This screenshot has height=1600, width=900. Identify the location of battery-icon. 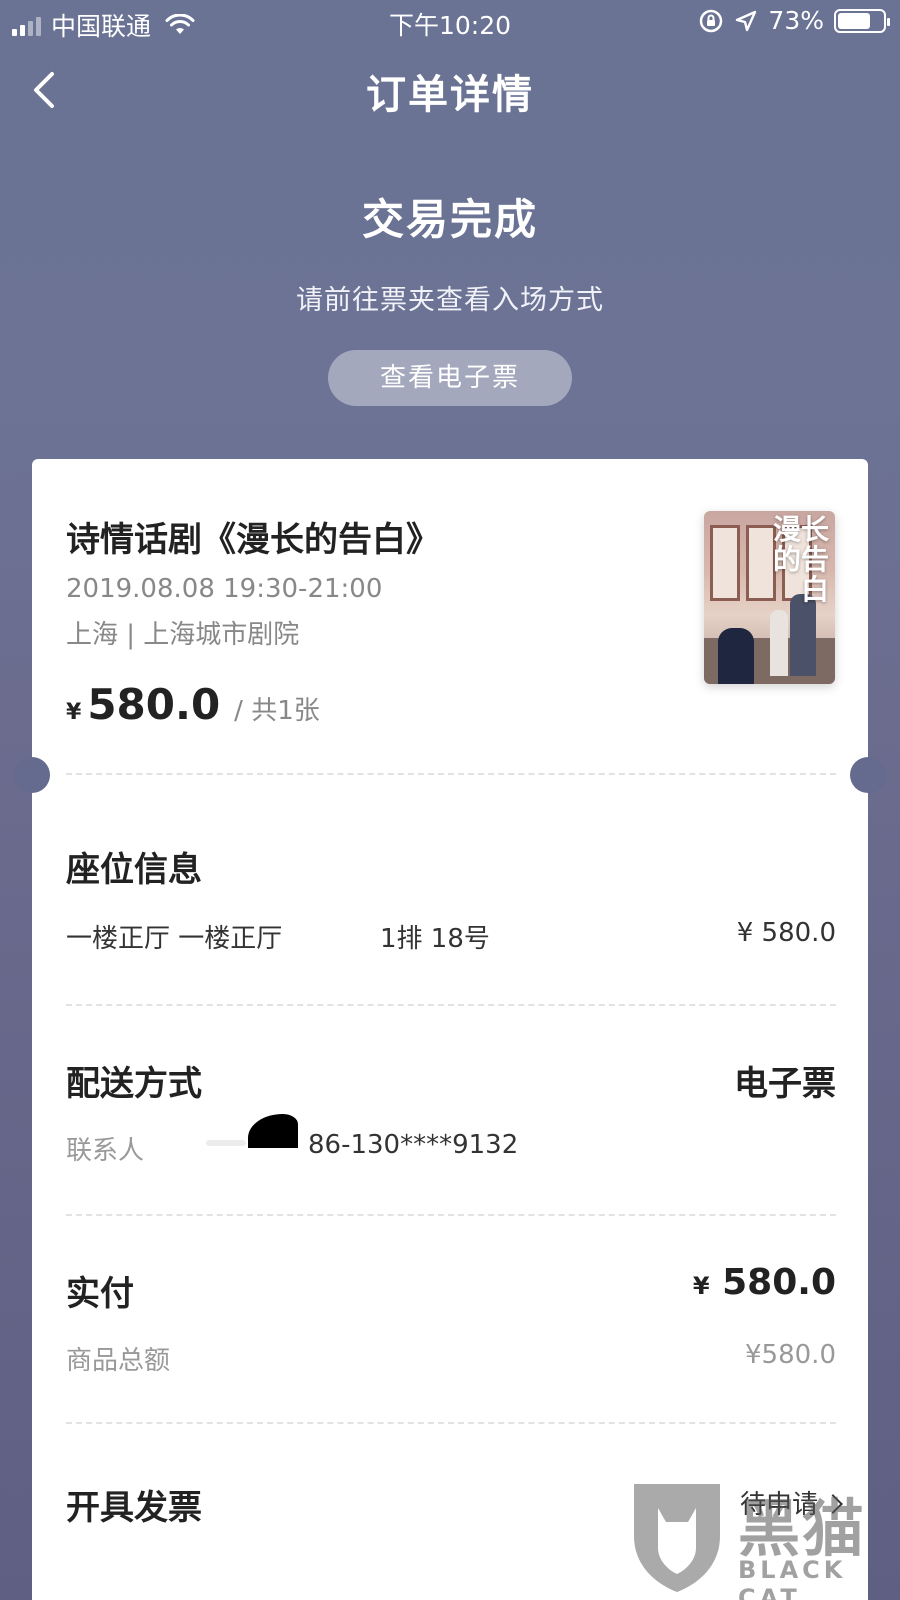
(862, 20).